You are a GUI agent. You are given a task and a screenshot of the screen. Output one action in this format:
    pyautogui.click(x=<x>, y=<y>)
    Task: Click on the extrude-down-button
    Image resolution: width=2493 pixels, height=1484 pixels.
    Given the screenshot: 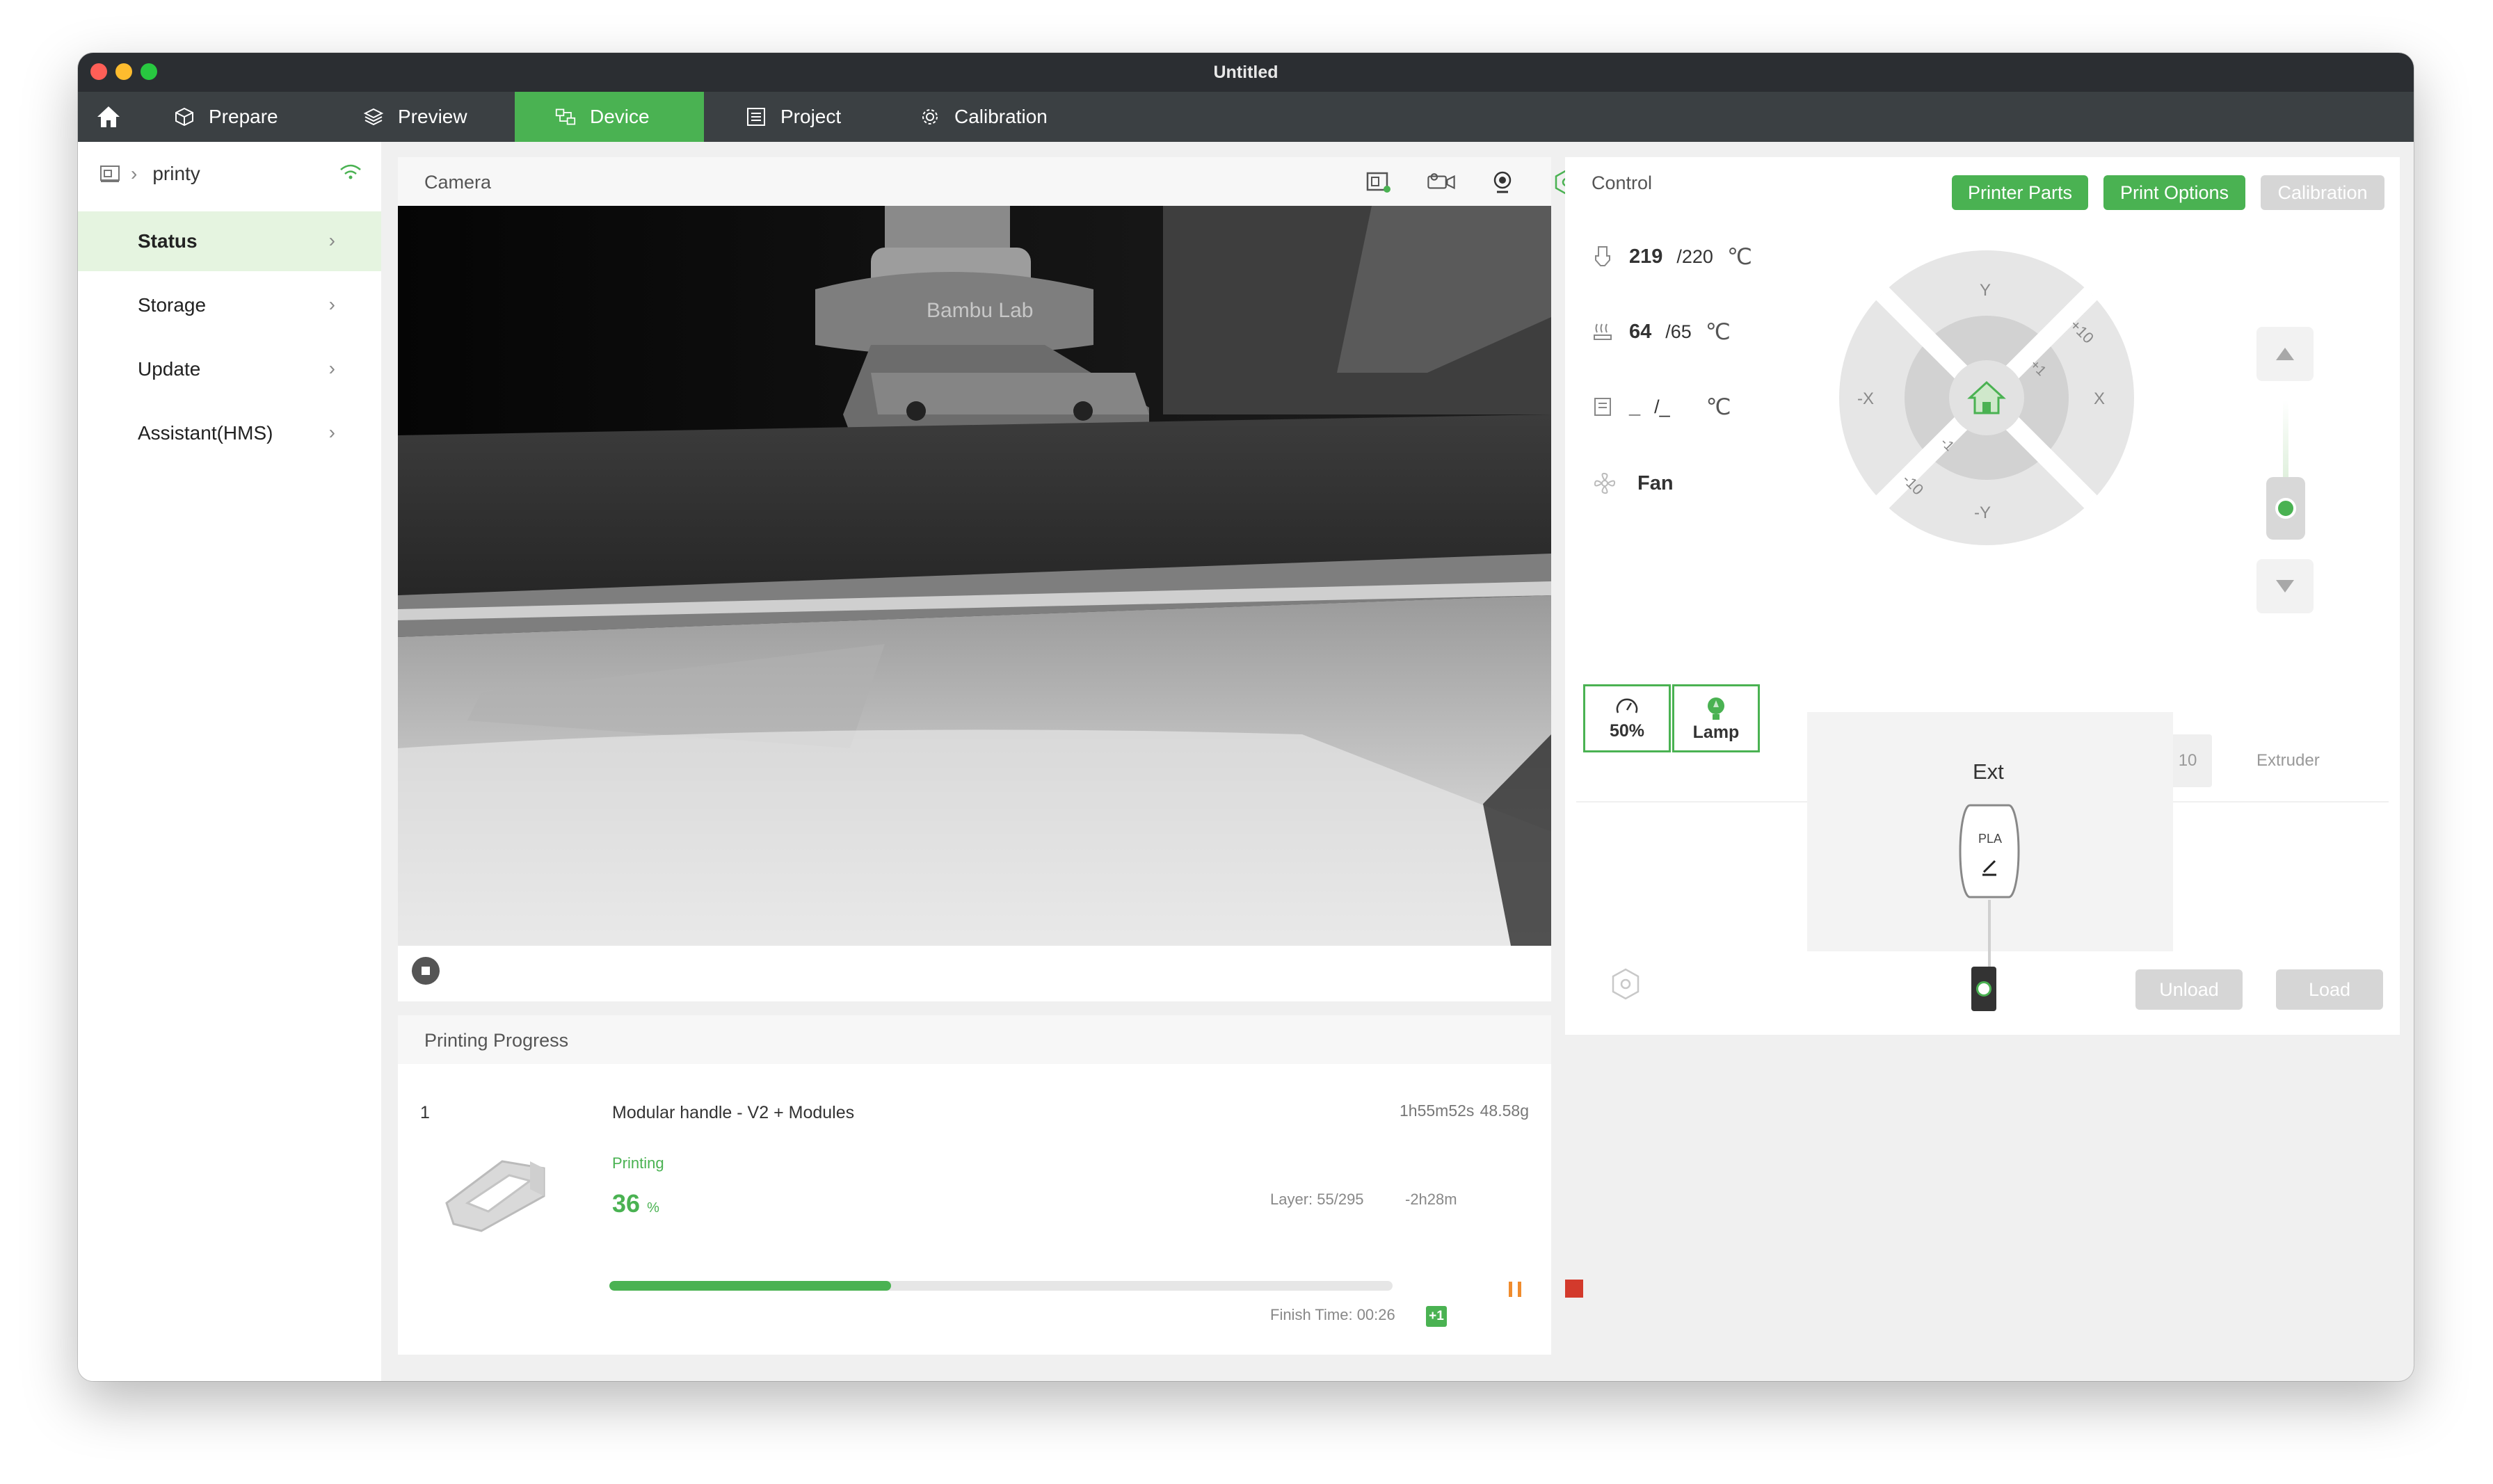 What is the action you would take?
    pyautogui.click(x=2285, y=586)
    